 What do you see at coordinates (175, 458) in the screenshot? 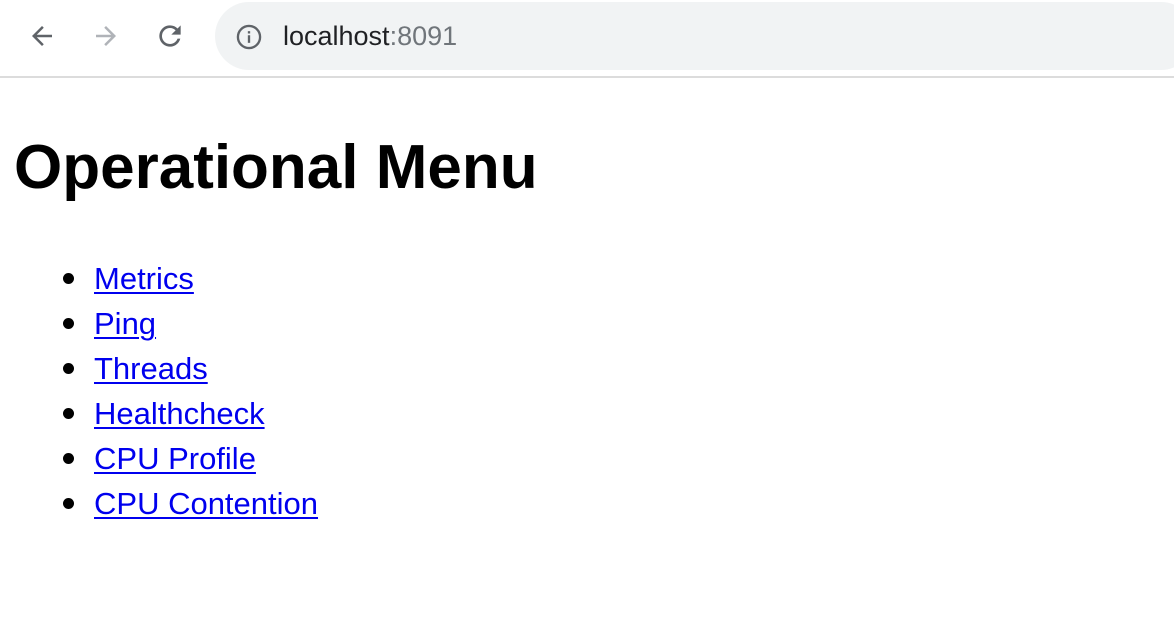
I see `cpu-profile-link: CPU Profile` at bounding box center [175, 458].